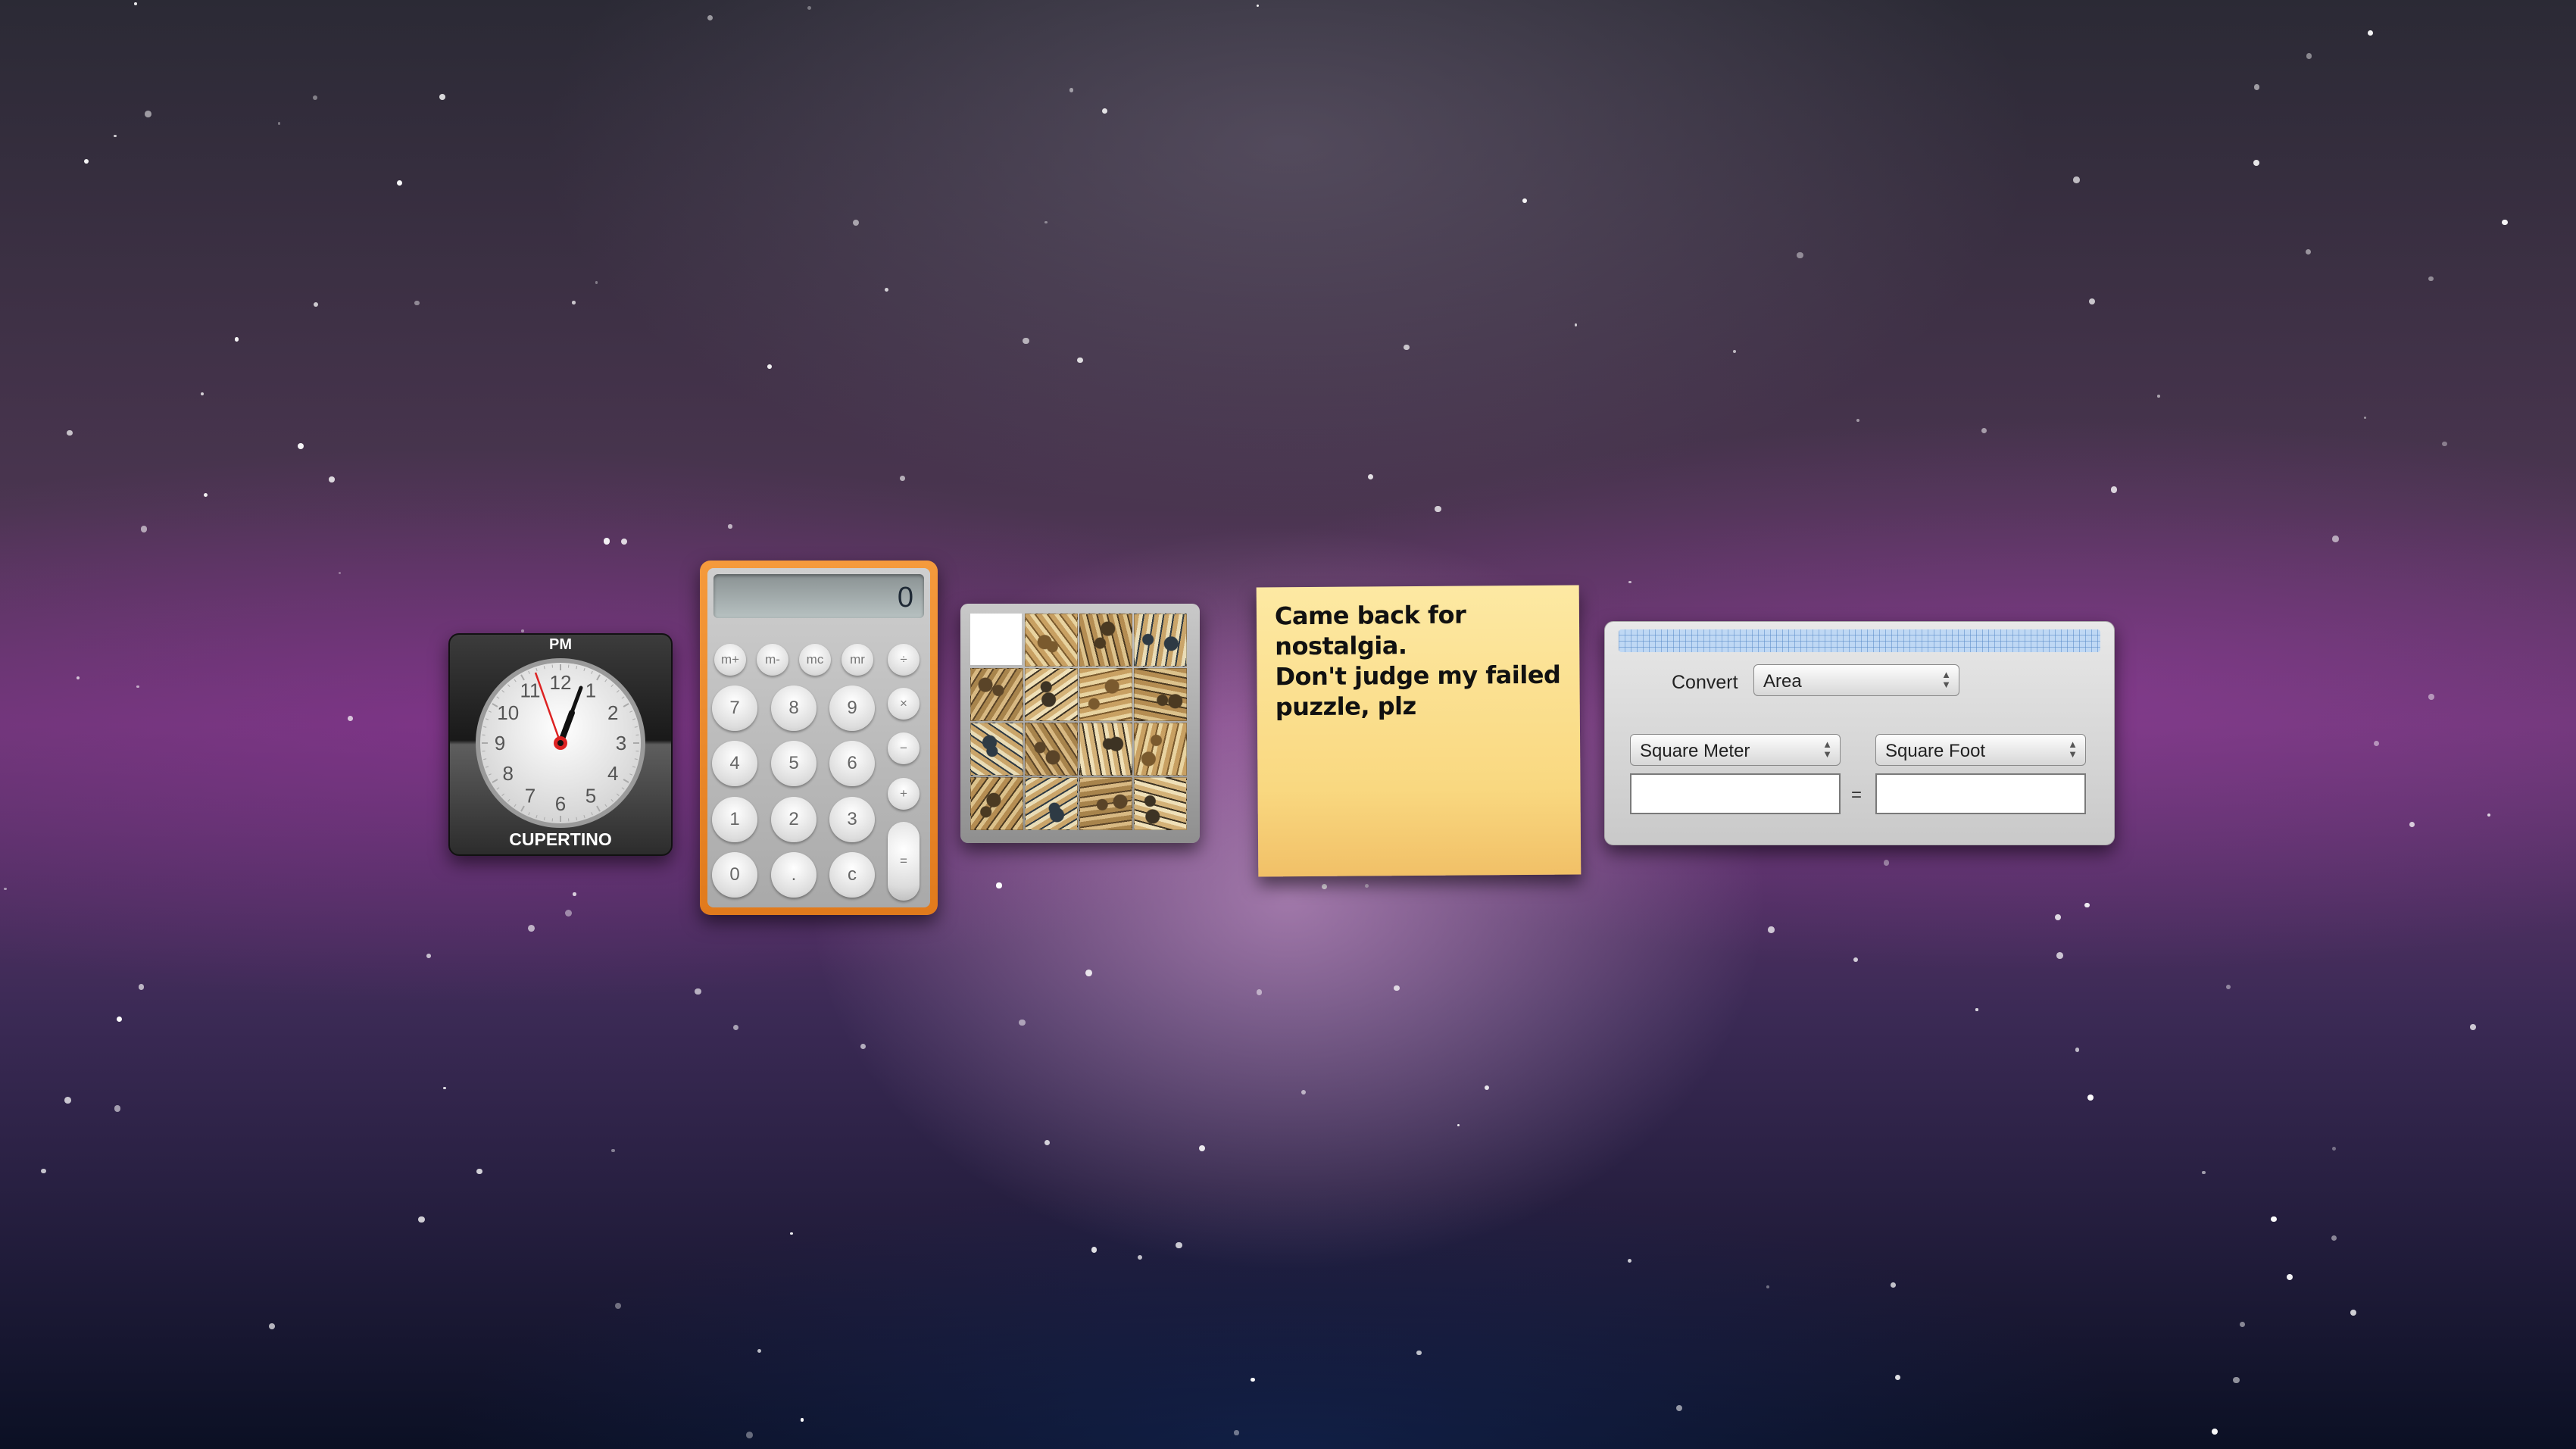  I want to click on digit-6-button: 6, so click(852, 763).